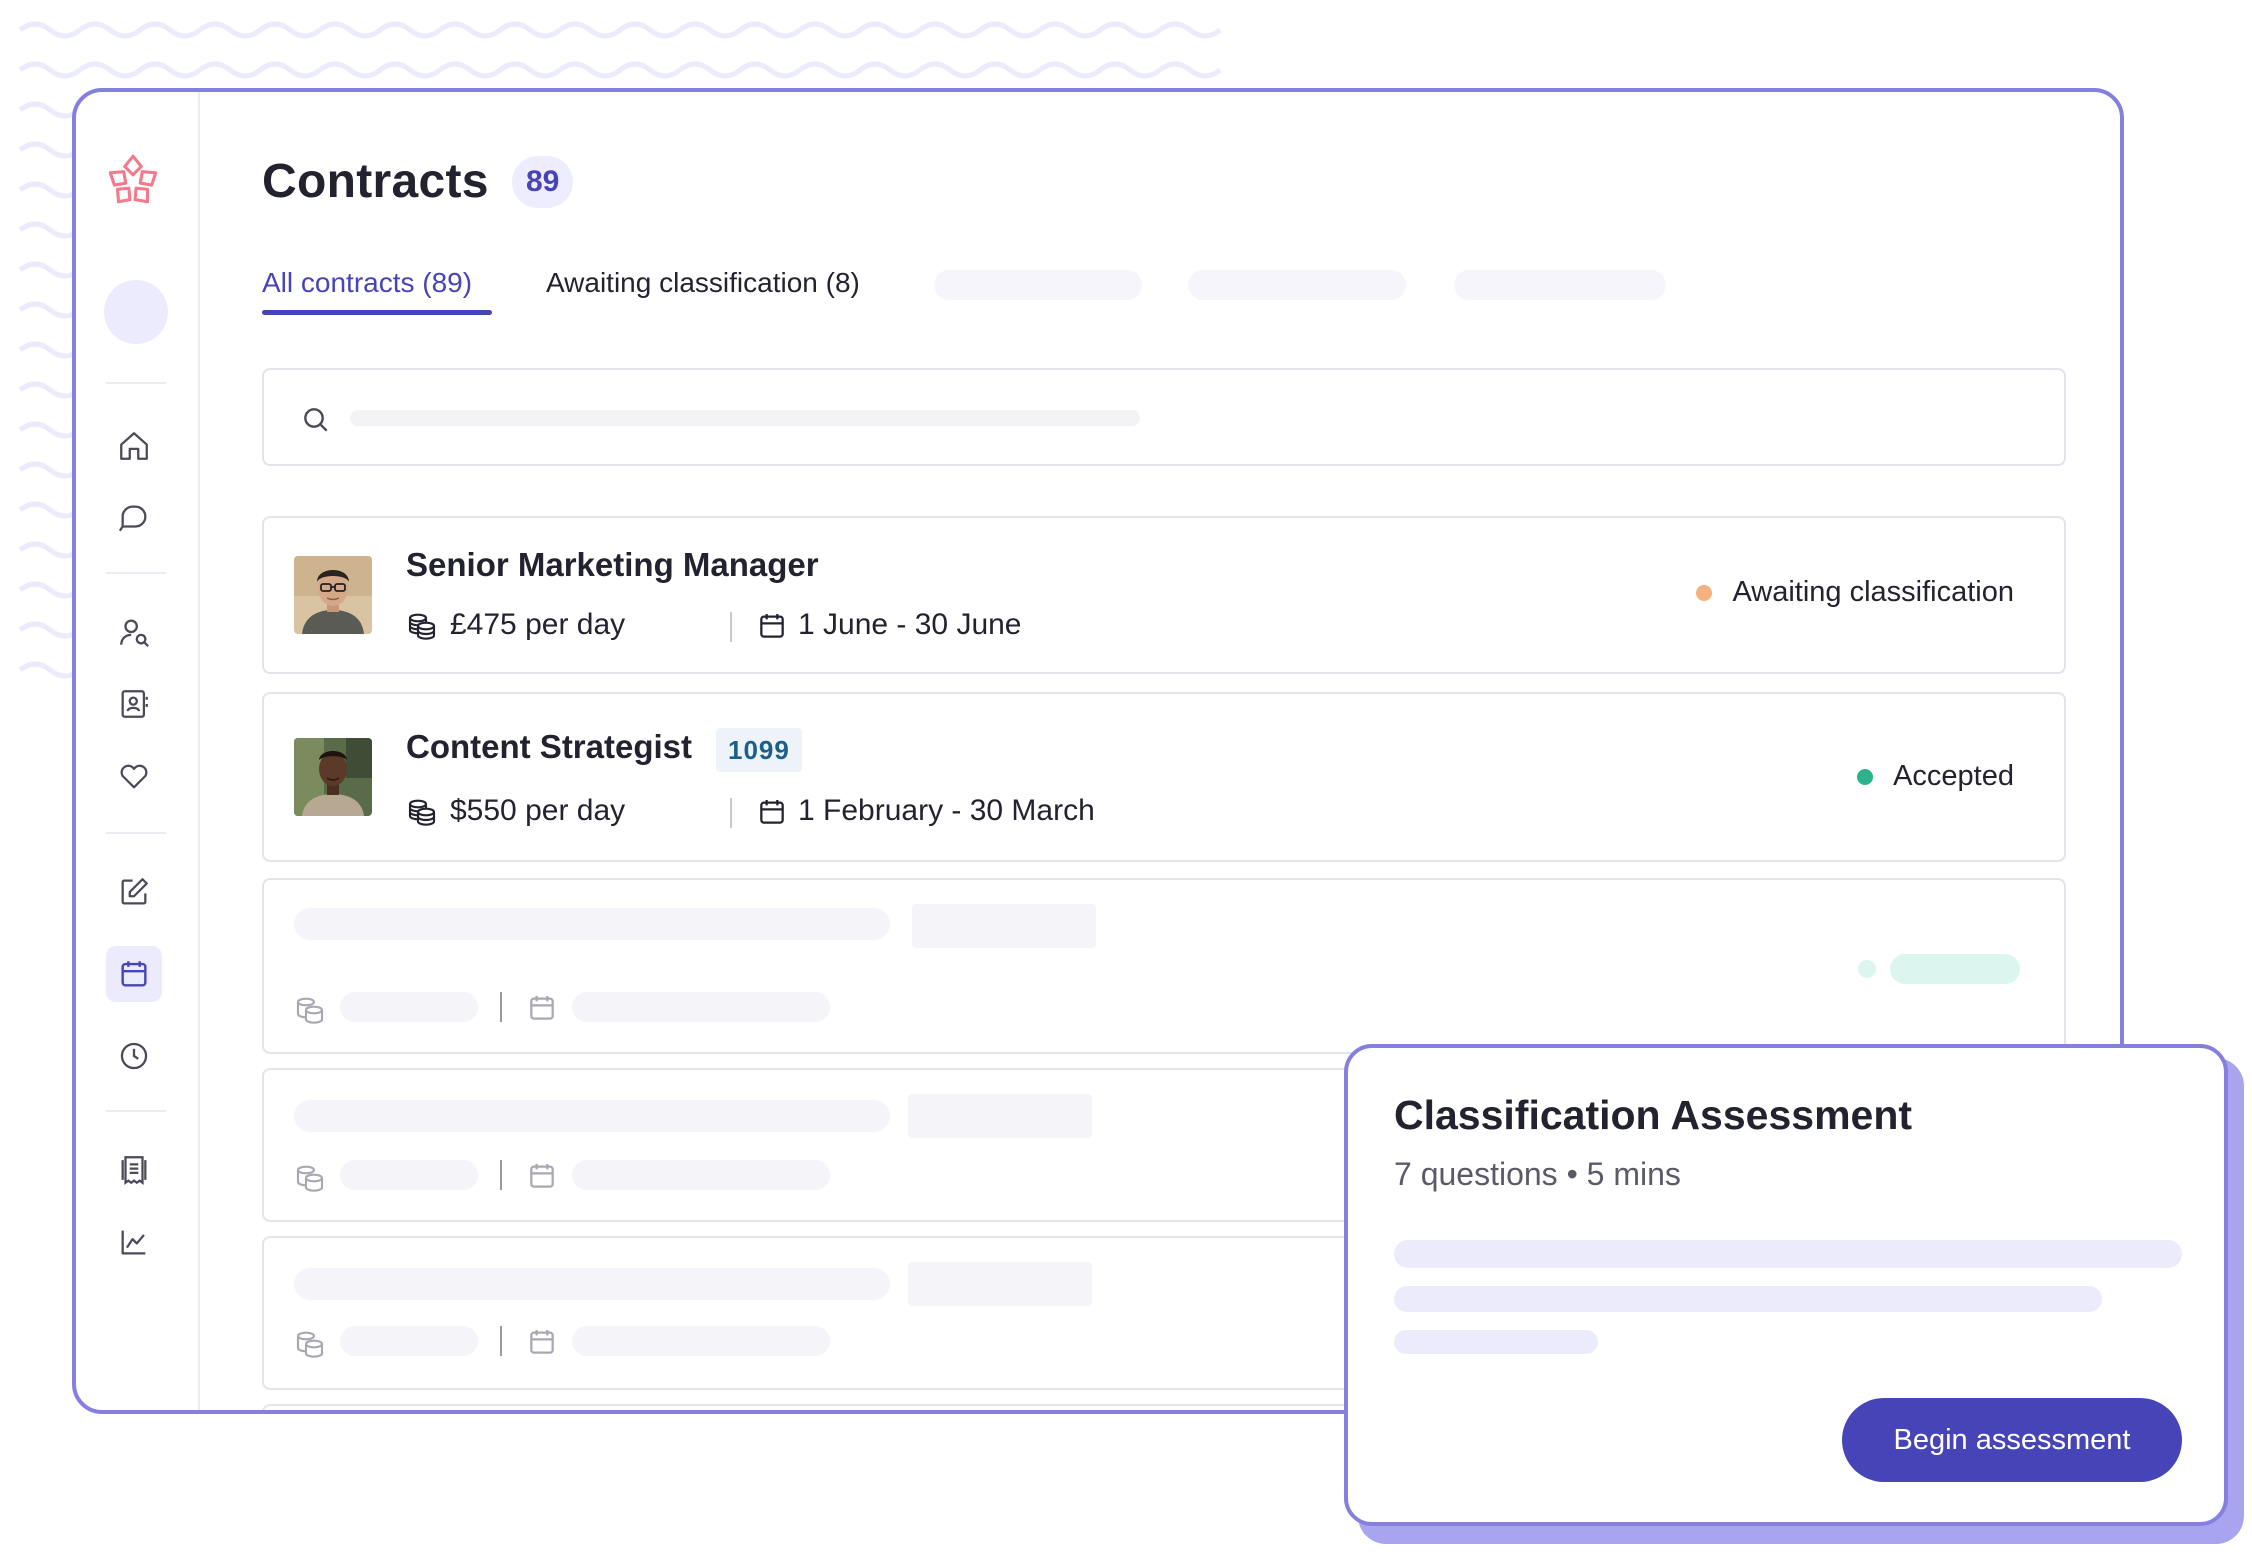  Describe the element at coordinates (759, 750) in the screenshot. I see `tax-form-tag: 1099` at that location.